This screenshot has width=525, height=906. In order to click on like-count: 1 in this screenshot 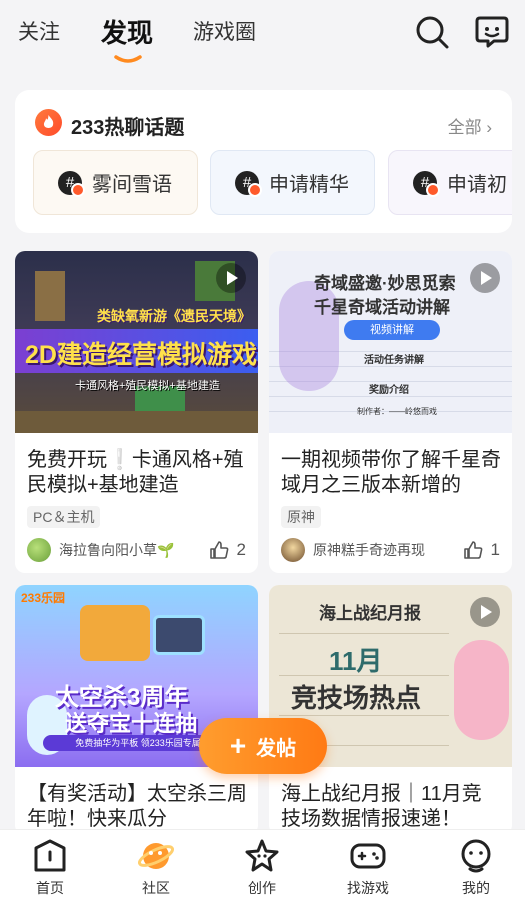, I will do `click(495, 549)`.